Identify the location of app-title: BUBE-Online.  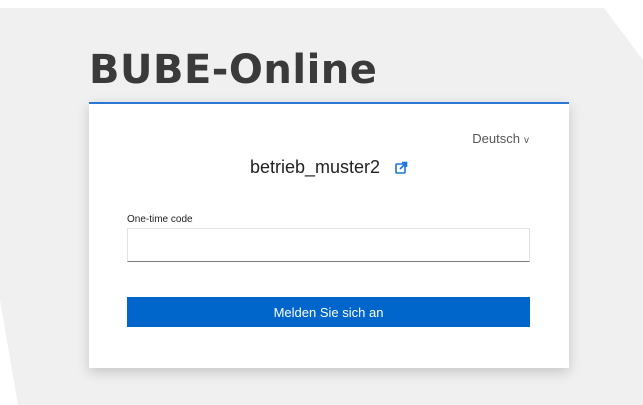
(233, 70).